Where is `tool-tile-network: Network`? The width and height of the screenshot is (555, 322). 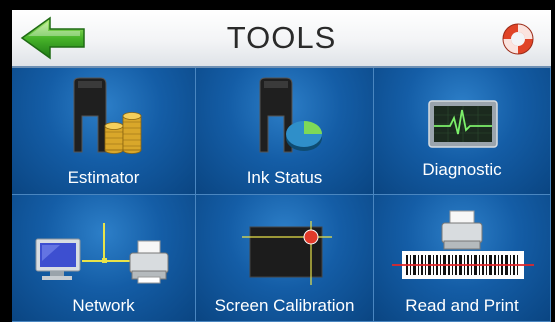 tool-tile-network: Network is located at coordinates (104, 258).